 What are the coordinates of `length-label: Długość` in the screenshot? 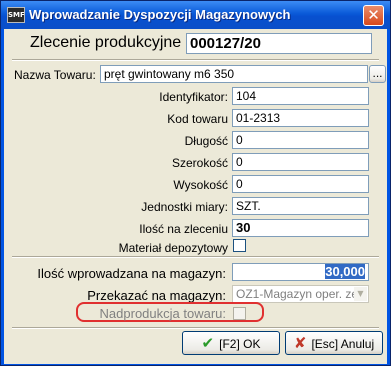 It's located at (206, 141).